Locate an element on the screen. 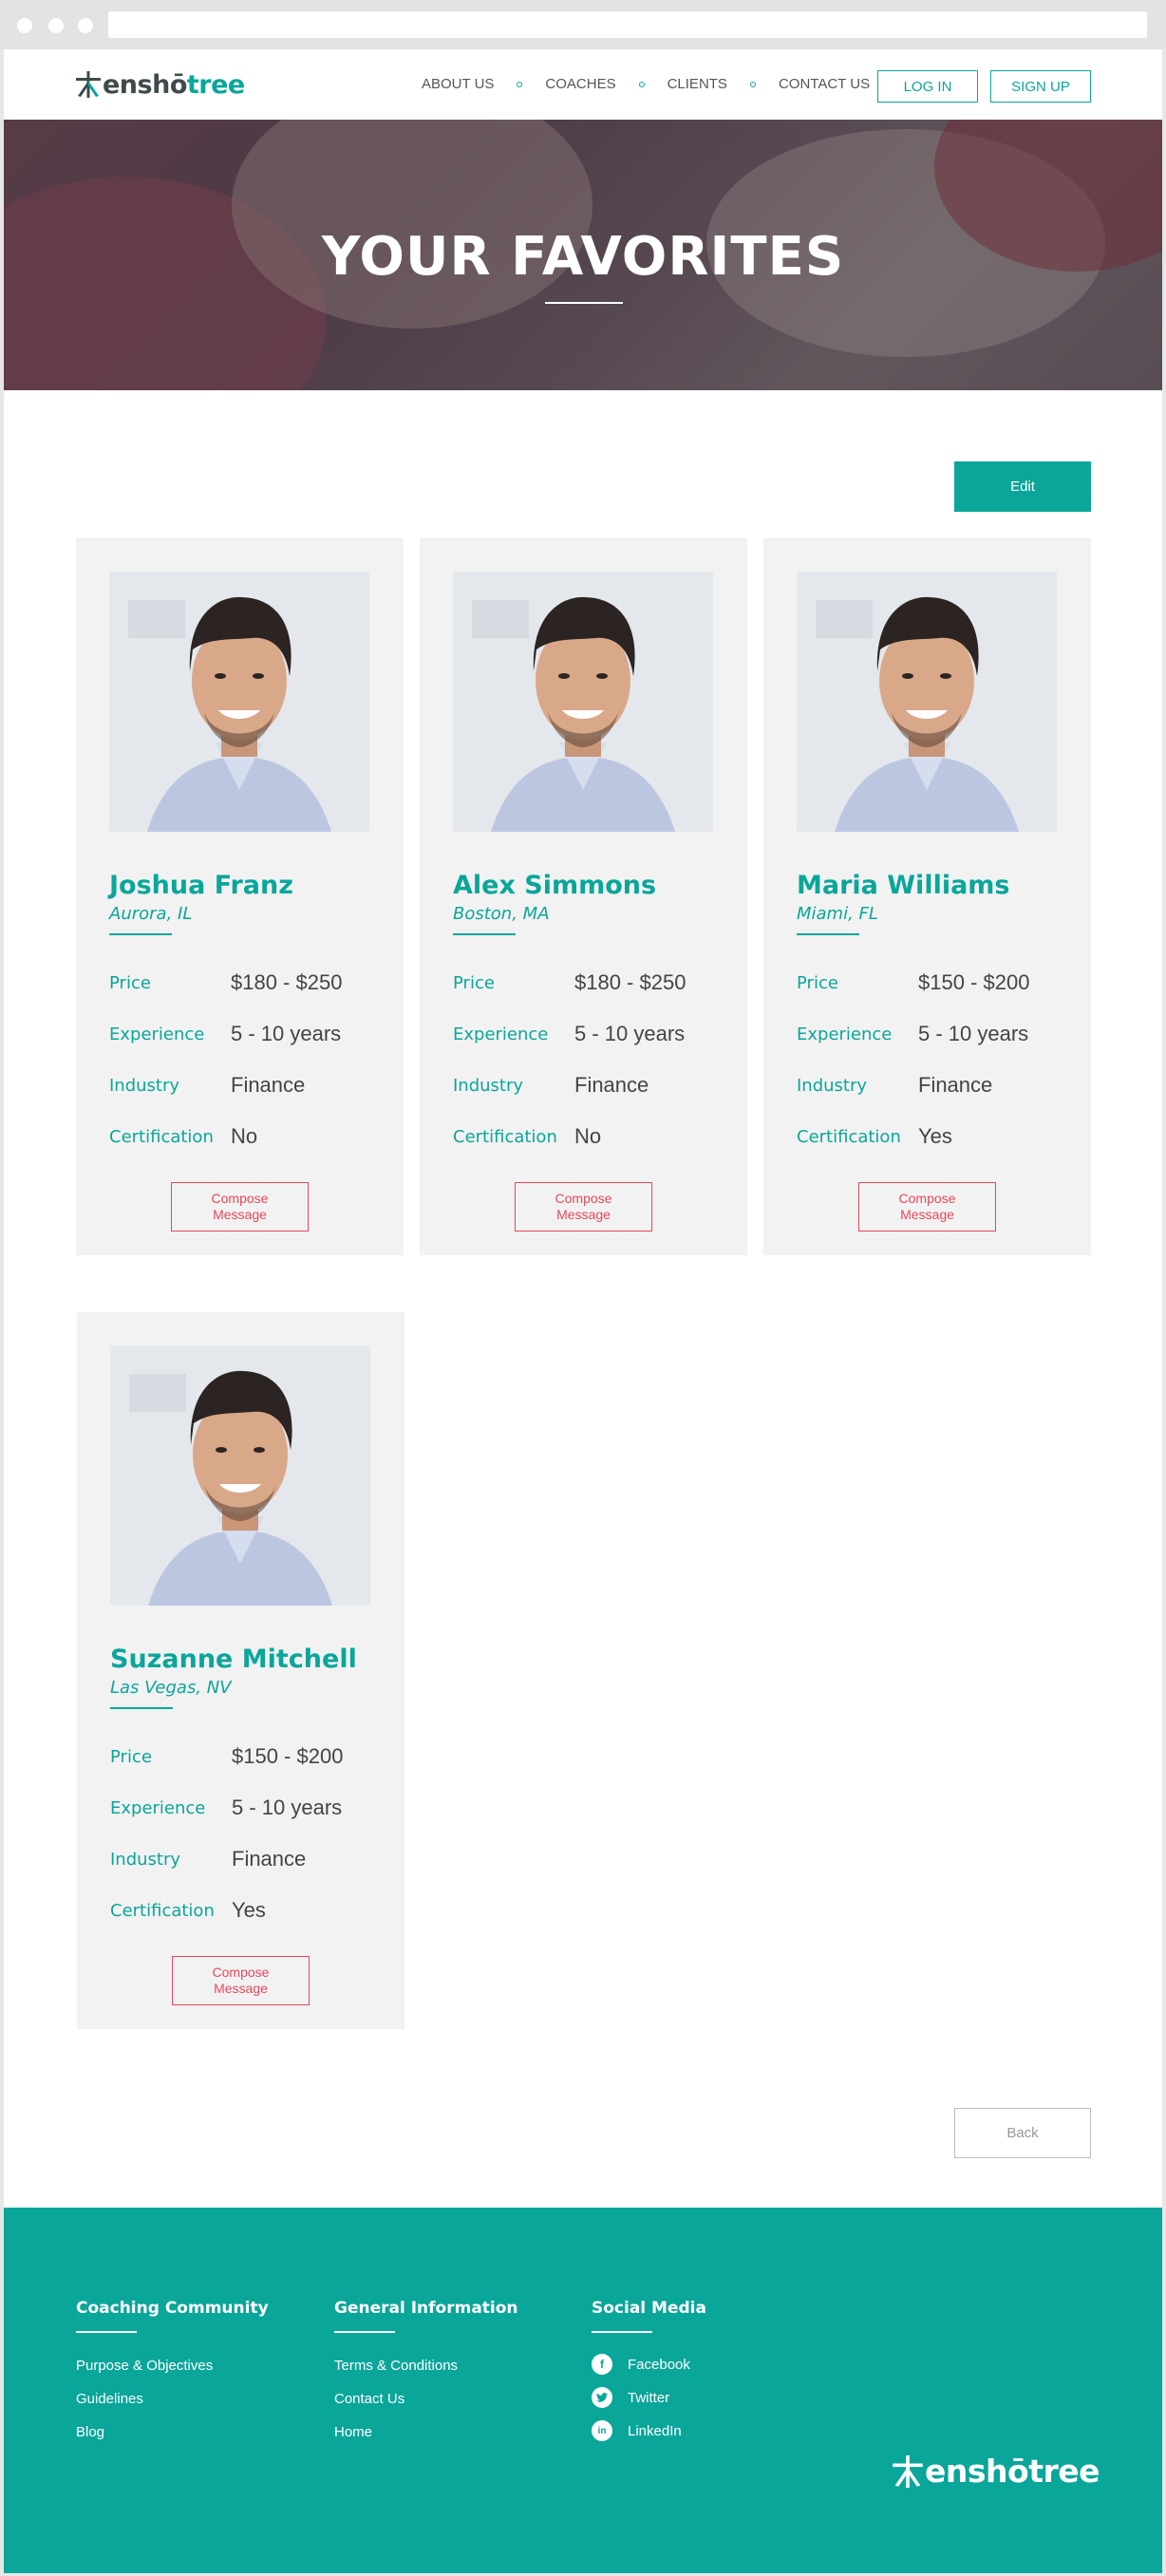 This screenshot has width=1166, height=2576. footer-link-guidelines: Guidelines is located at coordinates (109, 2399).